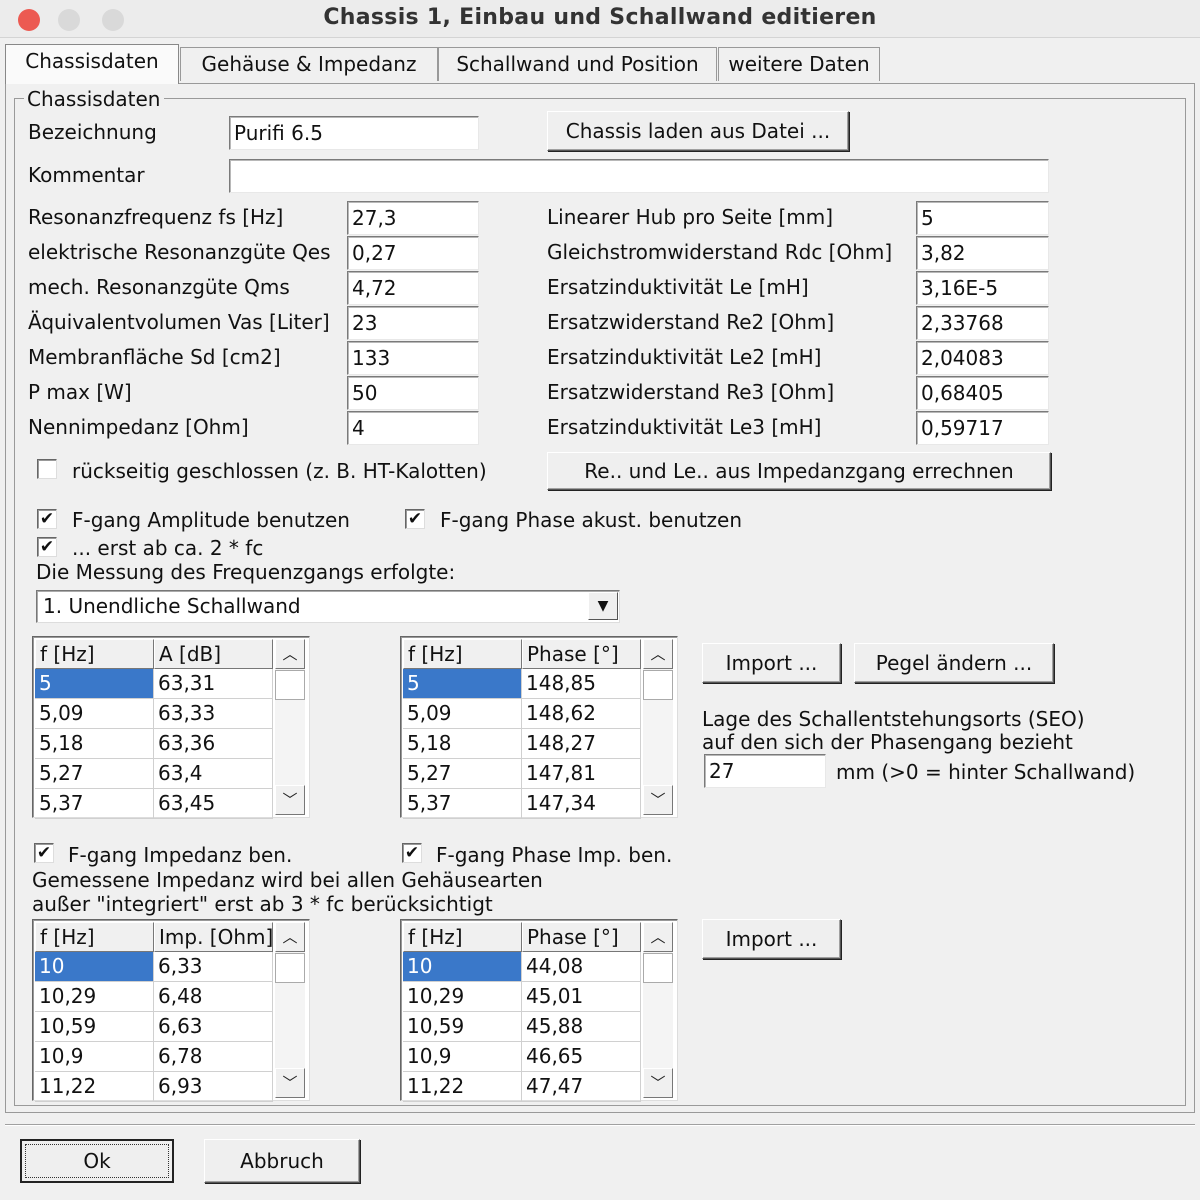 Image resolution: width=1200 pixels, height=1200 pixels. What do you see at coordinates (799, 471) in the screenshot?
I see `calc-re-le-button: Re.. und Le.. aus Impedanzgang errechnen` at bounding box center [799, 471].